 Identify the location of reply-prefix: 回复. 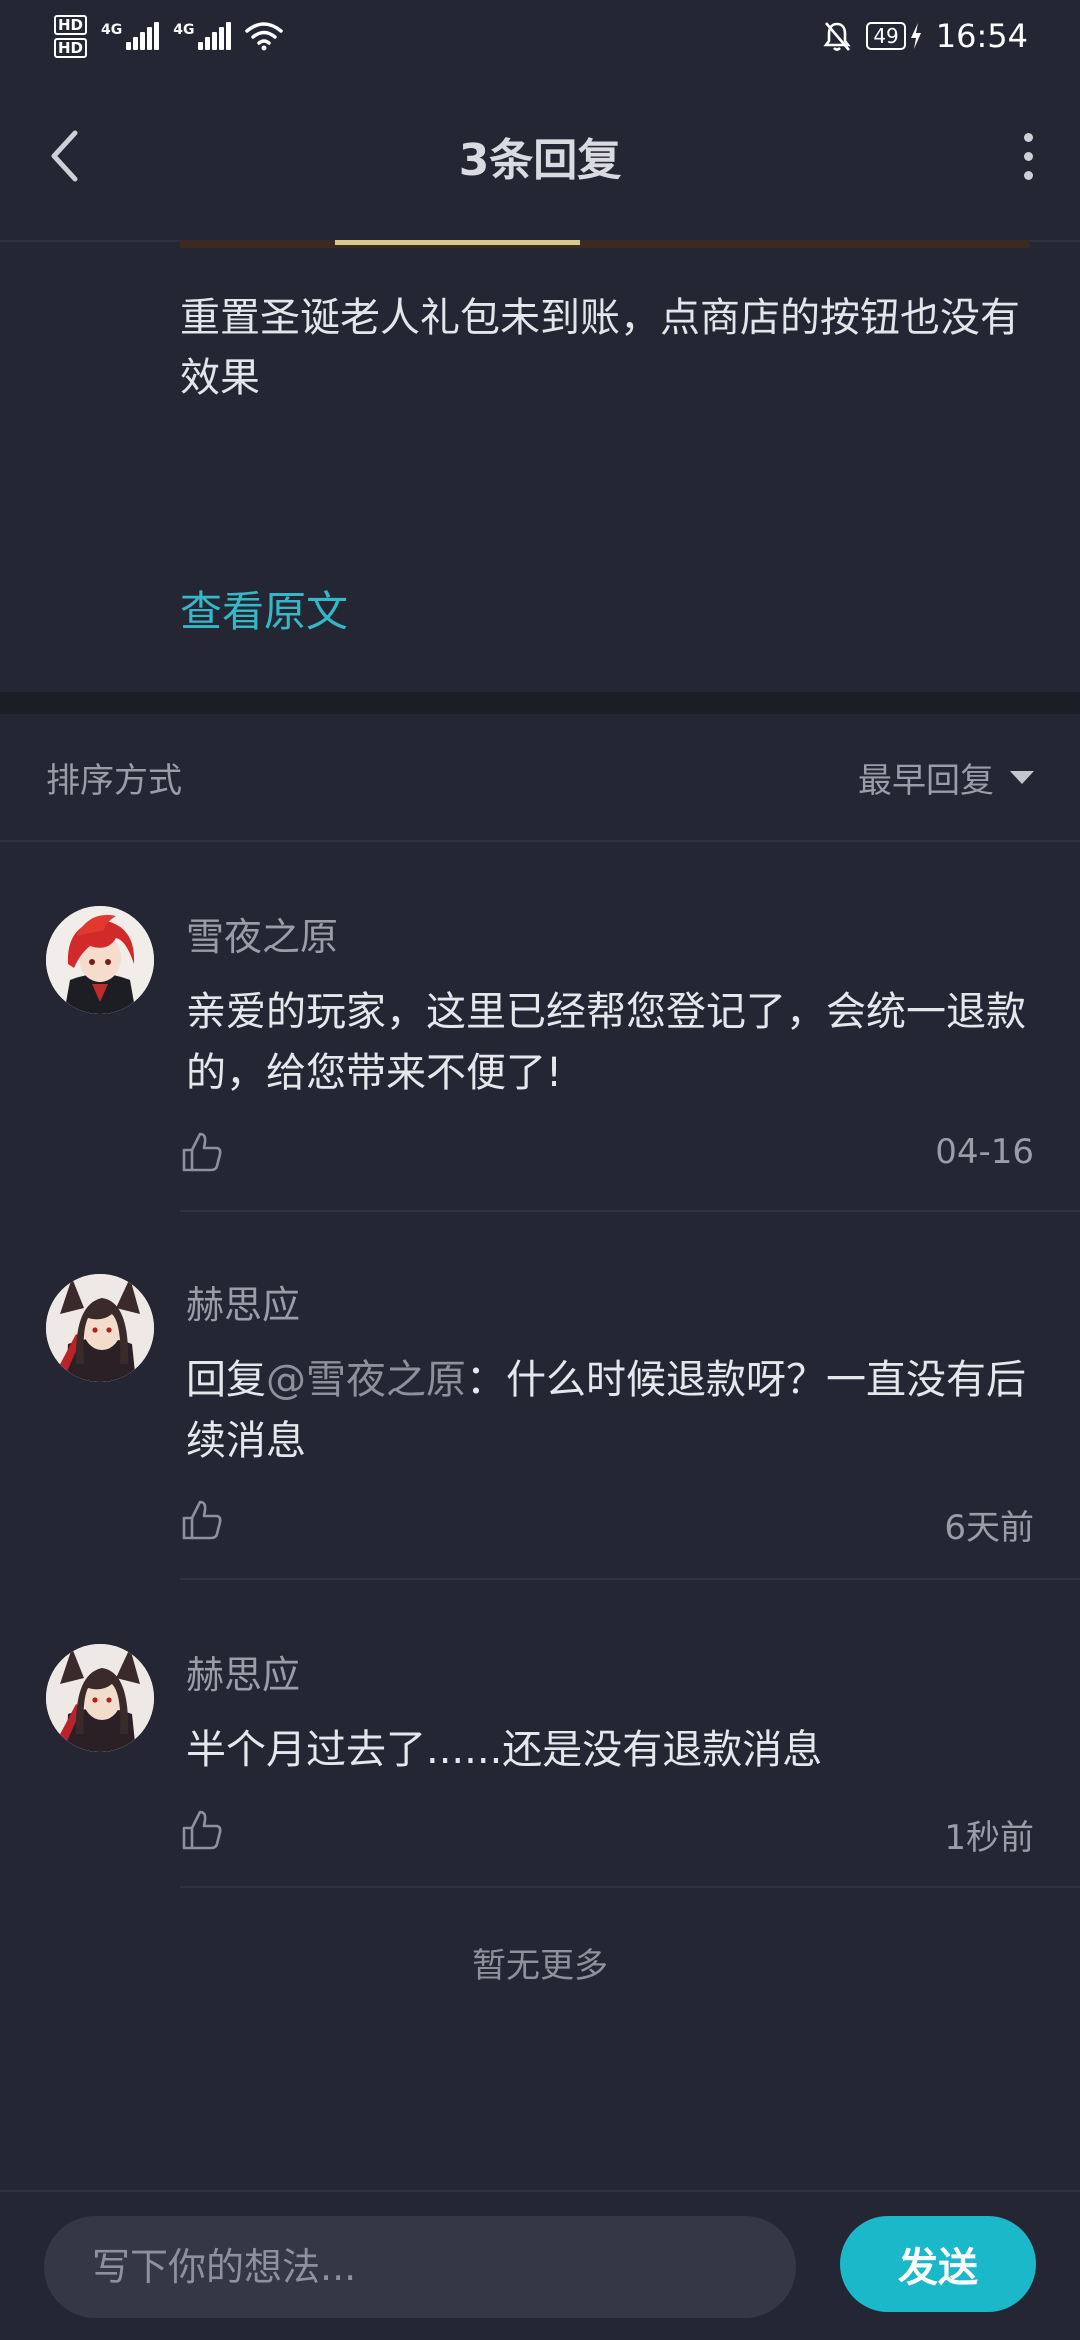
(226, 1380).